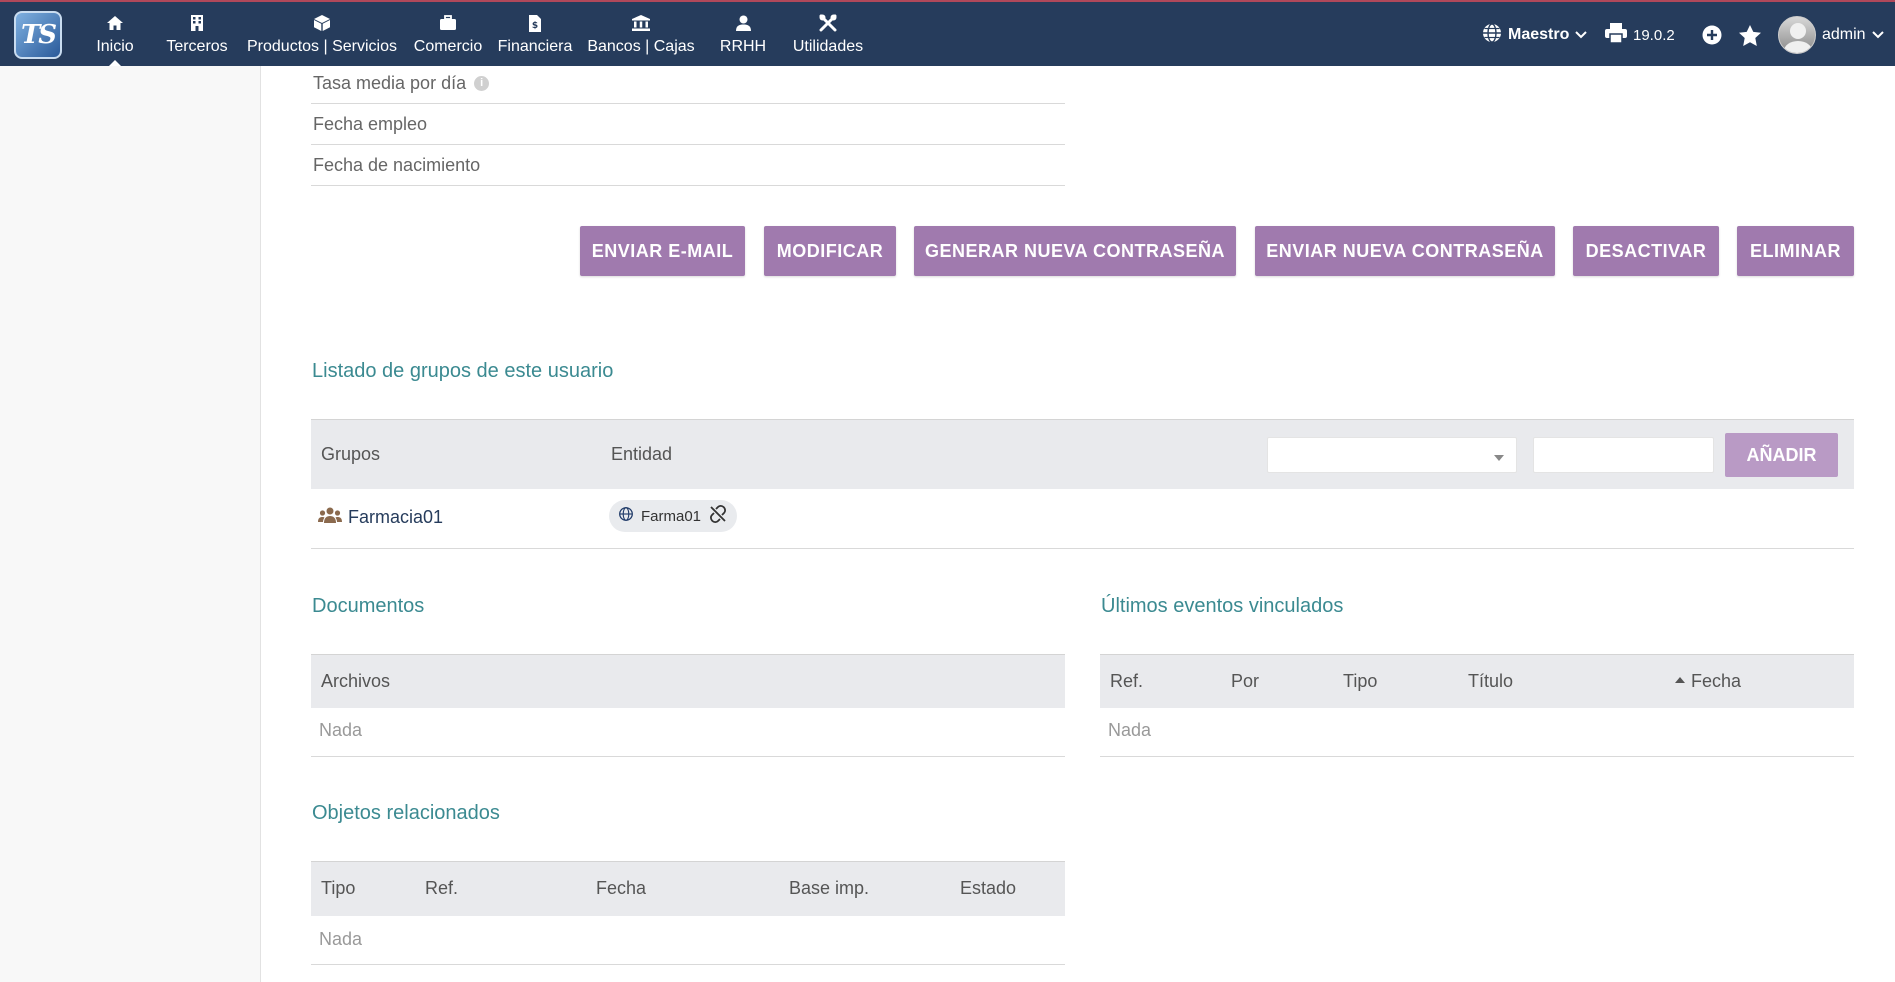 Image resolution: width=1895 pixels, height=982 pixels. Describe the element at coordinates (1795, 251) in the screenshot. I see `delete-button: ELIMINAR` at that location.